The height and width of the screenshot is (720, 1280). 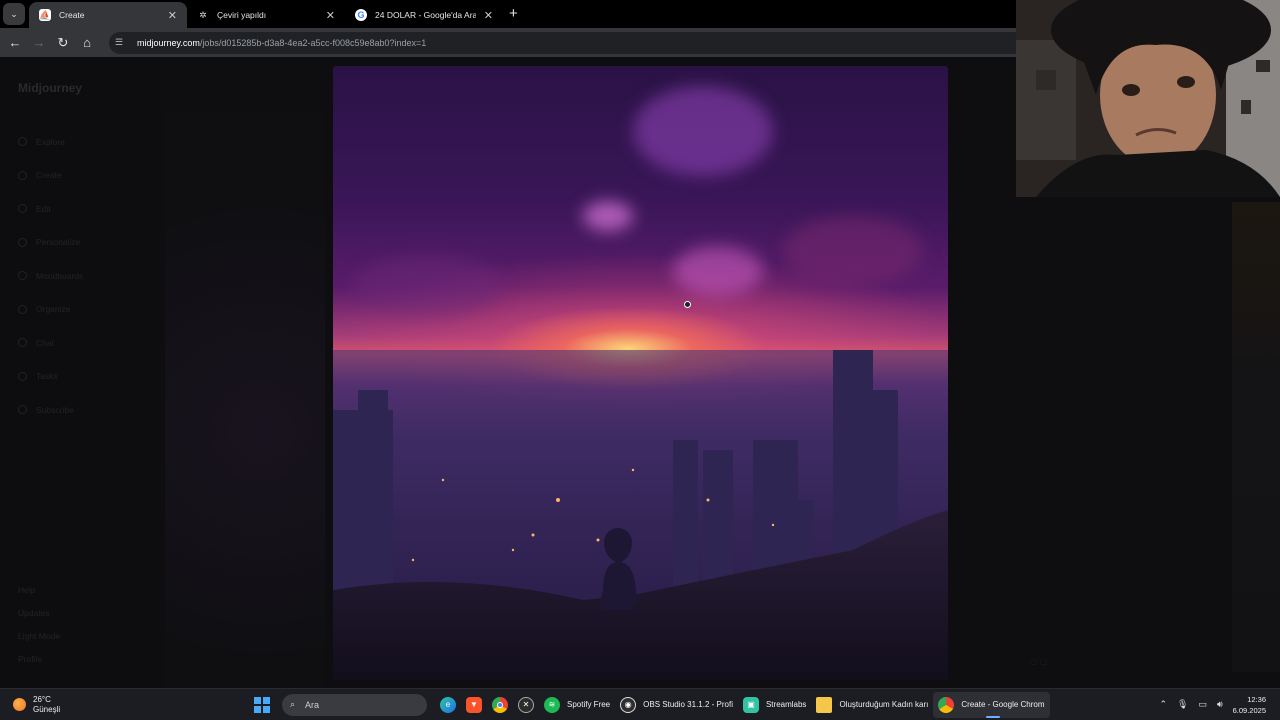 What do you see at coordinates (262, 704) in the screenshot?
I see `windows-start-icon` at bounding box center [262, 704].